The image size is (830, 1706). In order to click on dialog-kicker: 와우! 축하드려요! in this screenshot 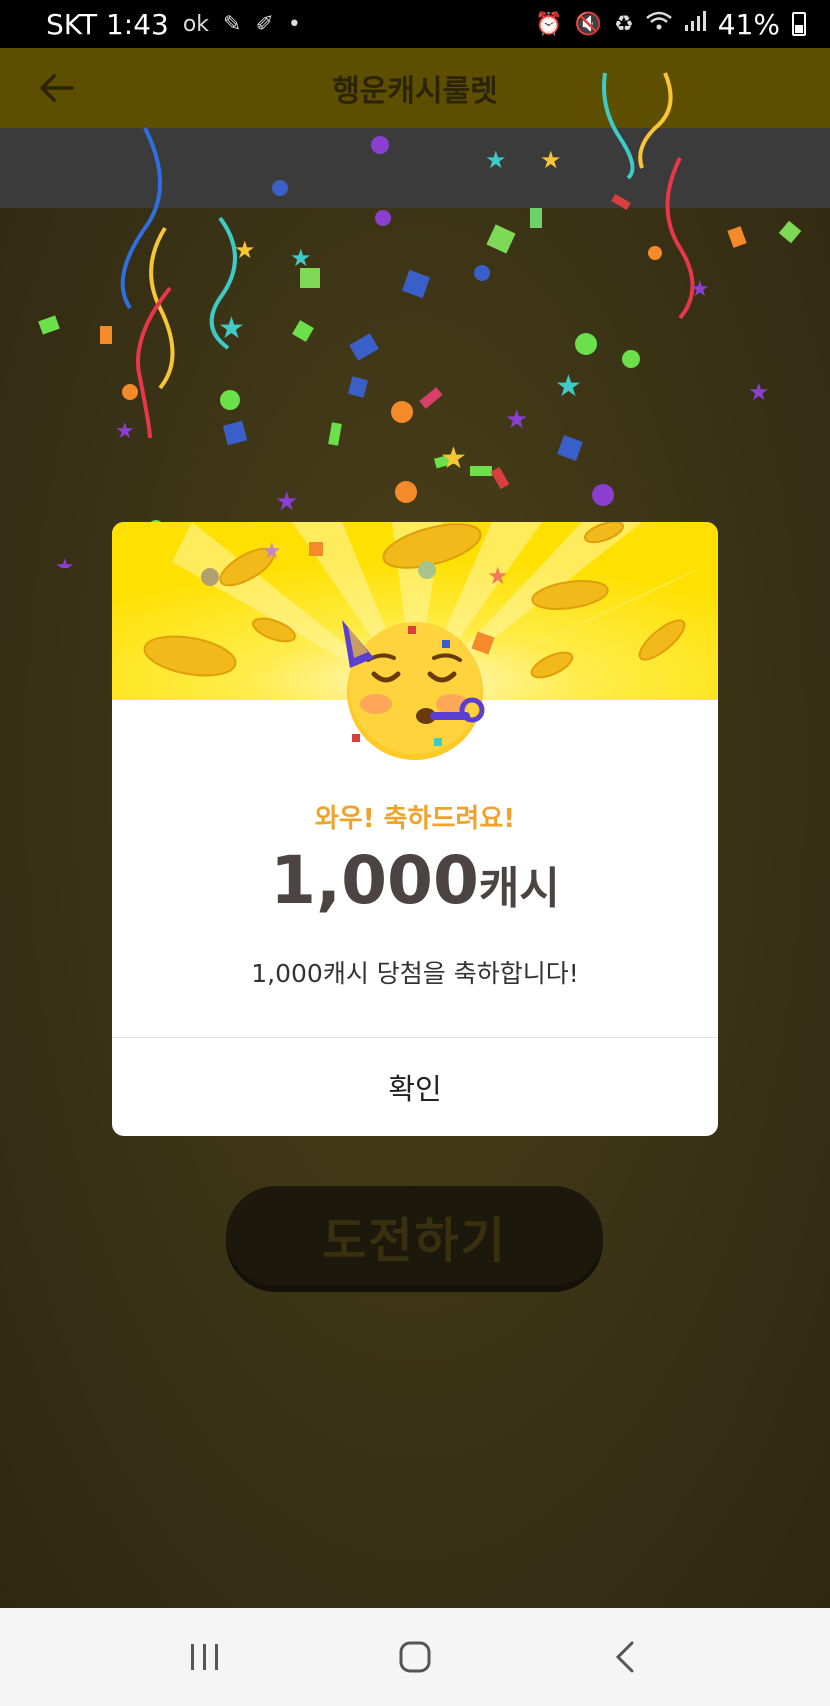, I will do `click(415, 819)`.